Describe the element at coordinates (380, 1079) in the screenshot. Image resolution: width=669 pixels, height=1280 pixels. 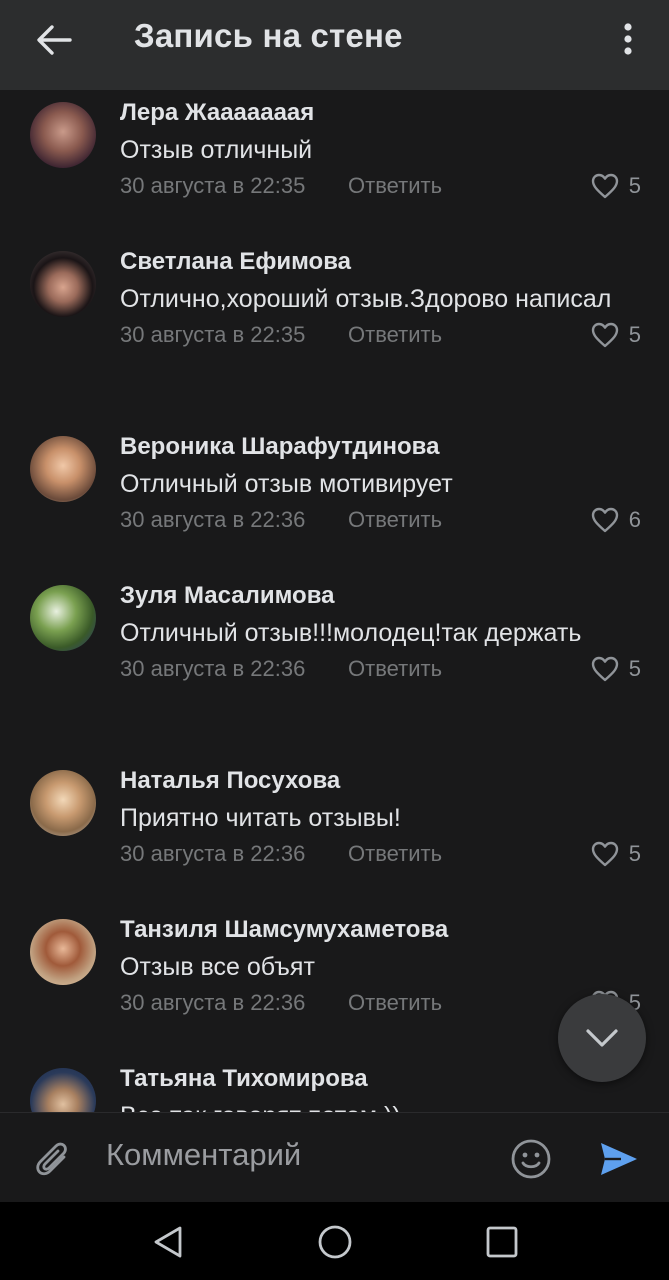
I see `comment-author: Татьяна Тихомирова` at that location.